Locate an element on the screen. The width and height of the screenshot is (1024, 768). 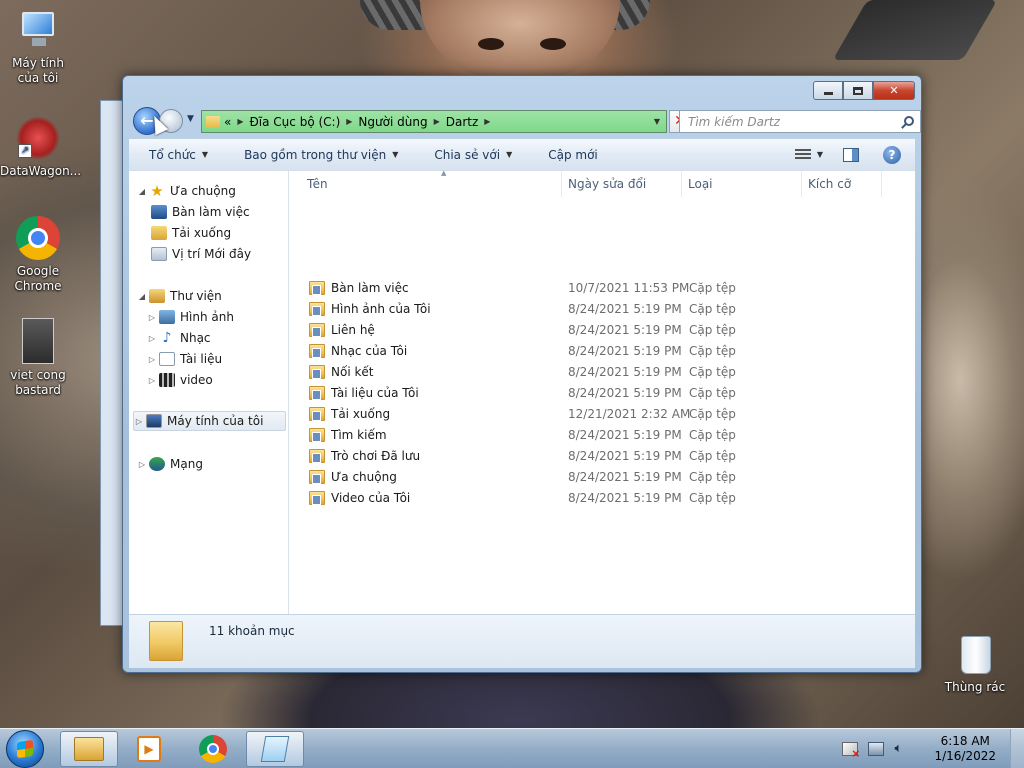
taskbar-explorer-button is located at coordinates (89, 749).